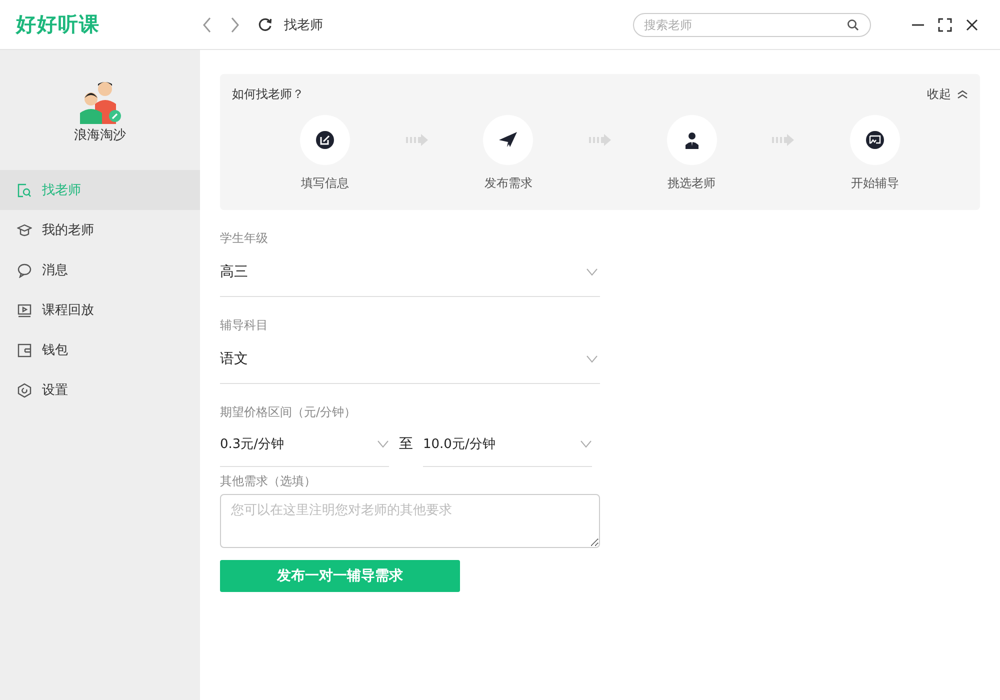 The width and height of the screenshot is (1000, 700). Describe the element at coordinates (947, 94) in the screenshot. I see `collapse-button: 收起` at that location.